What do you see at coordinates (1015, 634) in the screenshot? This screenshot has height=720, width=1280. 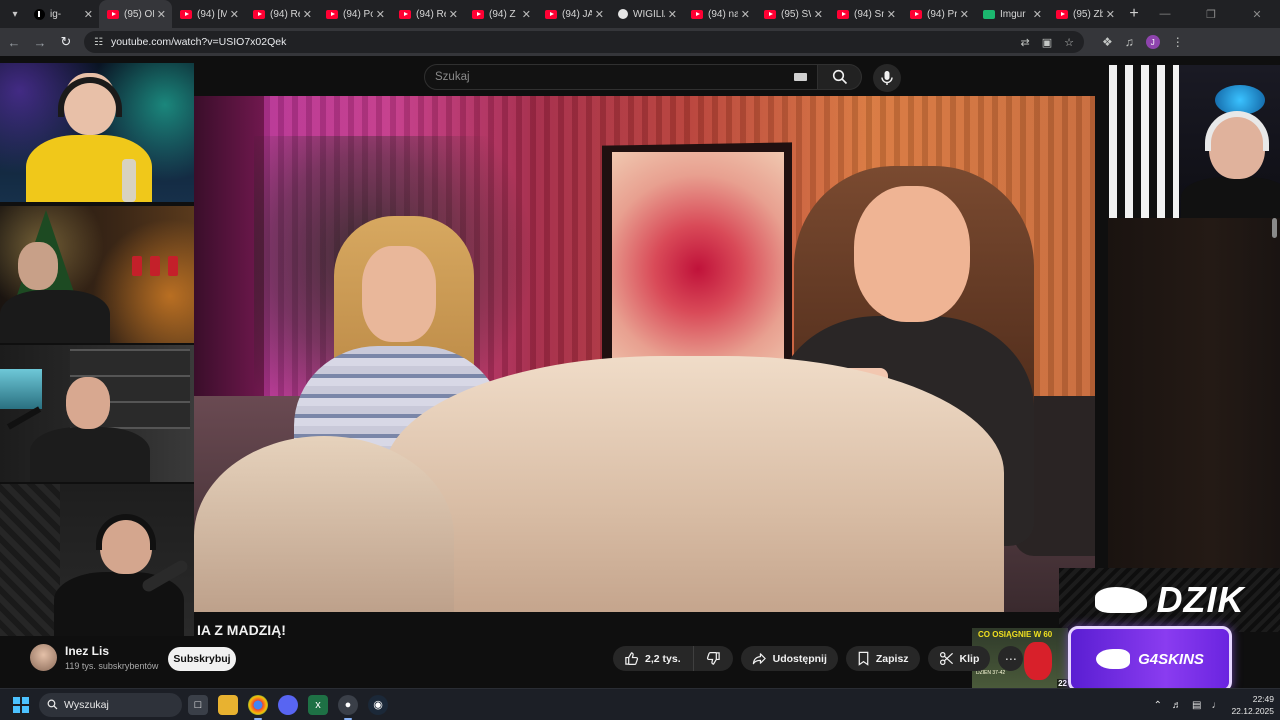 I see `thumbnail-caption: CO OSIĄGNIE W 60` at bounding box center [1015, 634].